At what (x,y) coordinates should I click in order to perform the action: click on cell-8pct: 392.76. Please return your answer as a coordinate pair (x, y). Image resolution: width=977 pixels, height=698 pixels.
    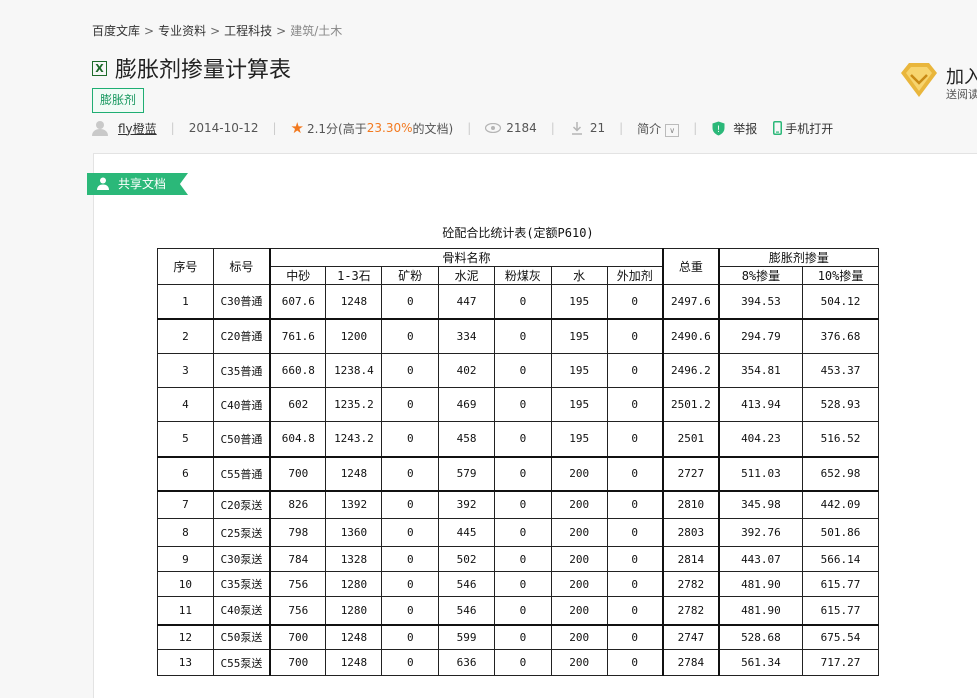
    Looking at the image, I should click on (761, 532).